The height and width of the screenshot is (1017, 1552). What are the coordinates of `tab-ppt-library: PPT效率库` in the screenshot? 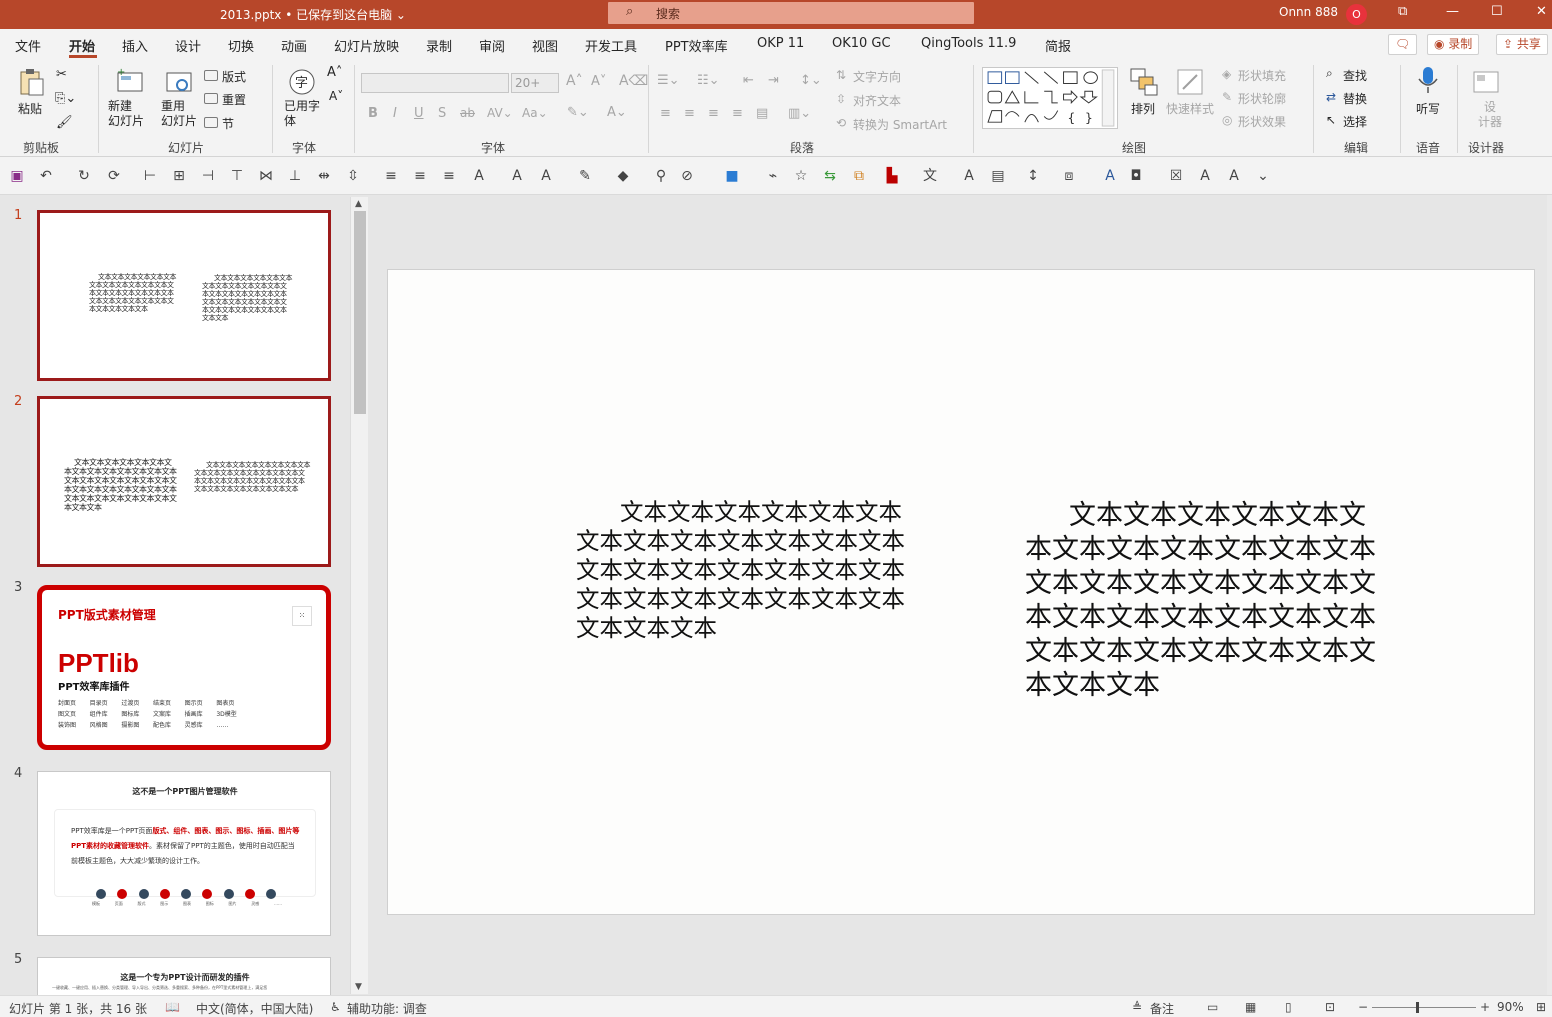 It's located at (696, 45).